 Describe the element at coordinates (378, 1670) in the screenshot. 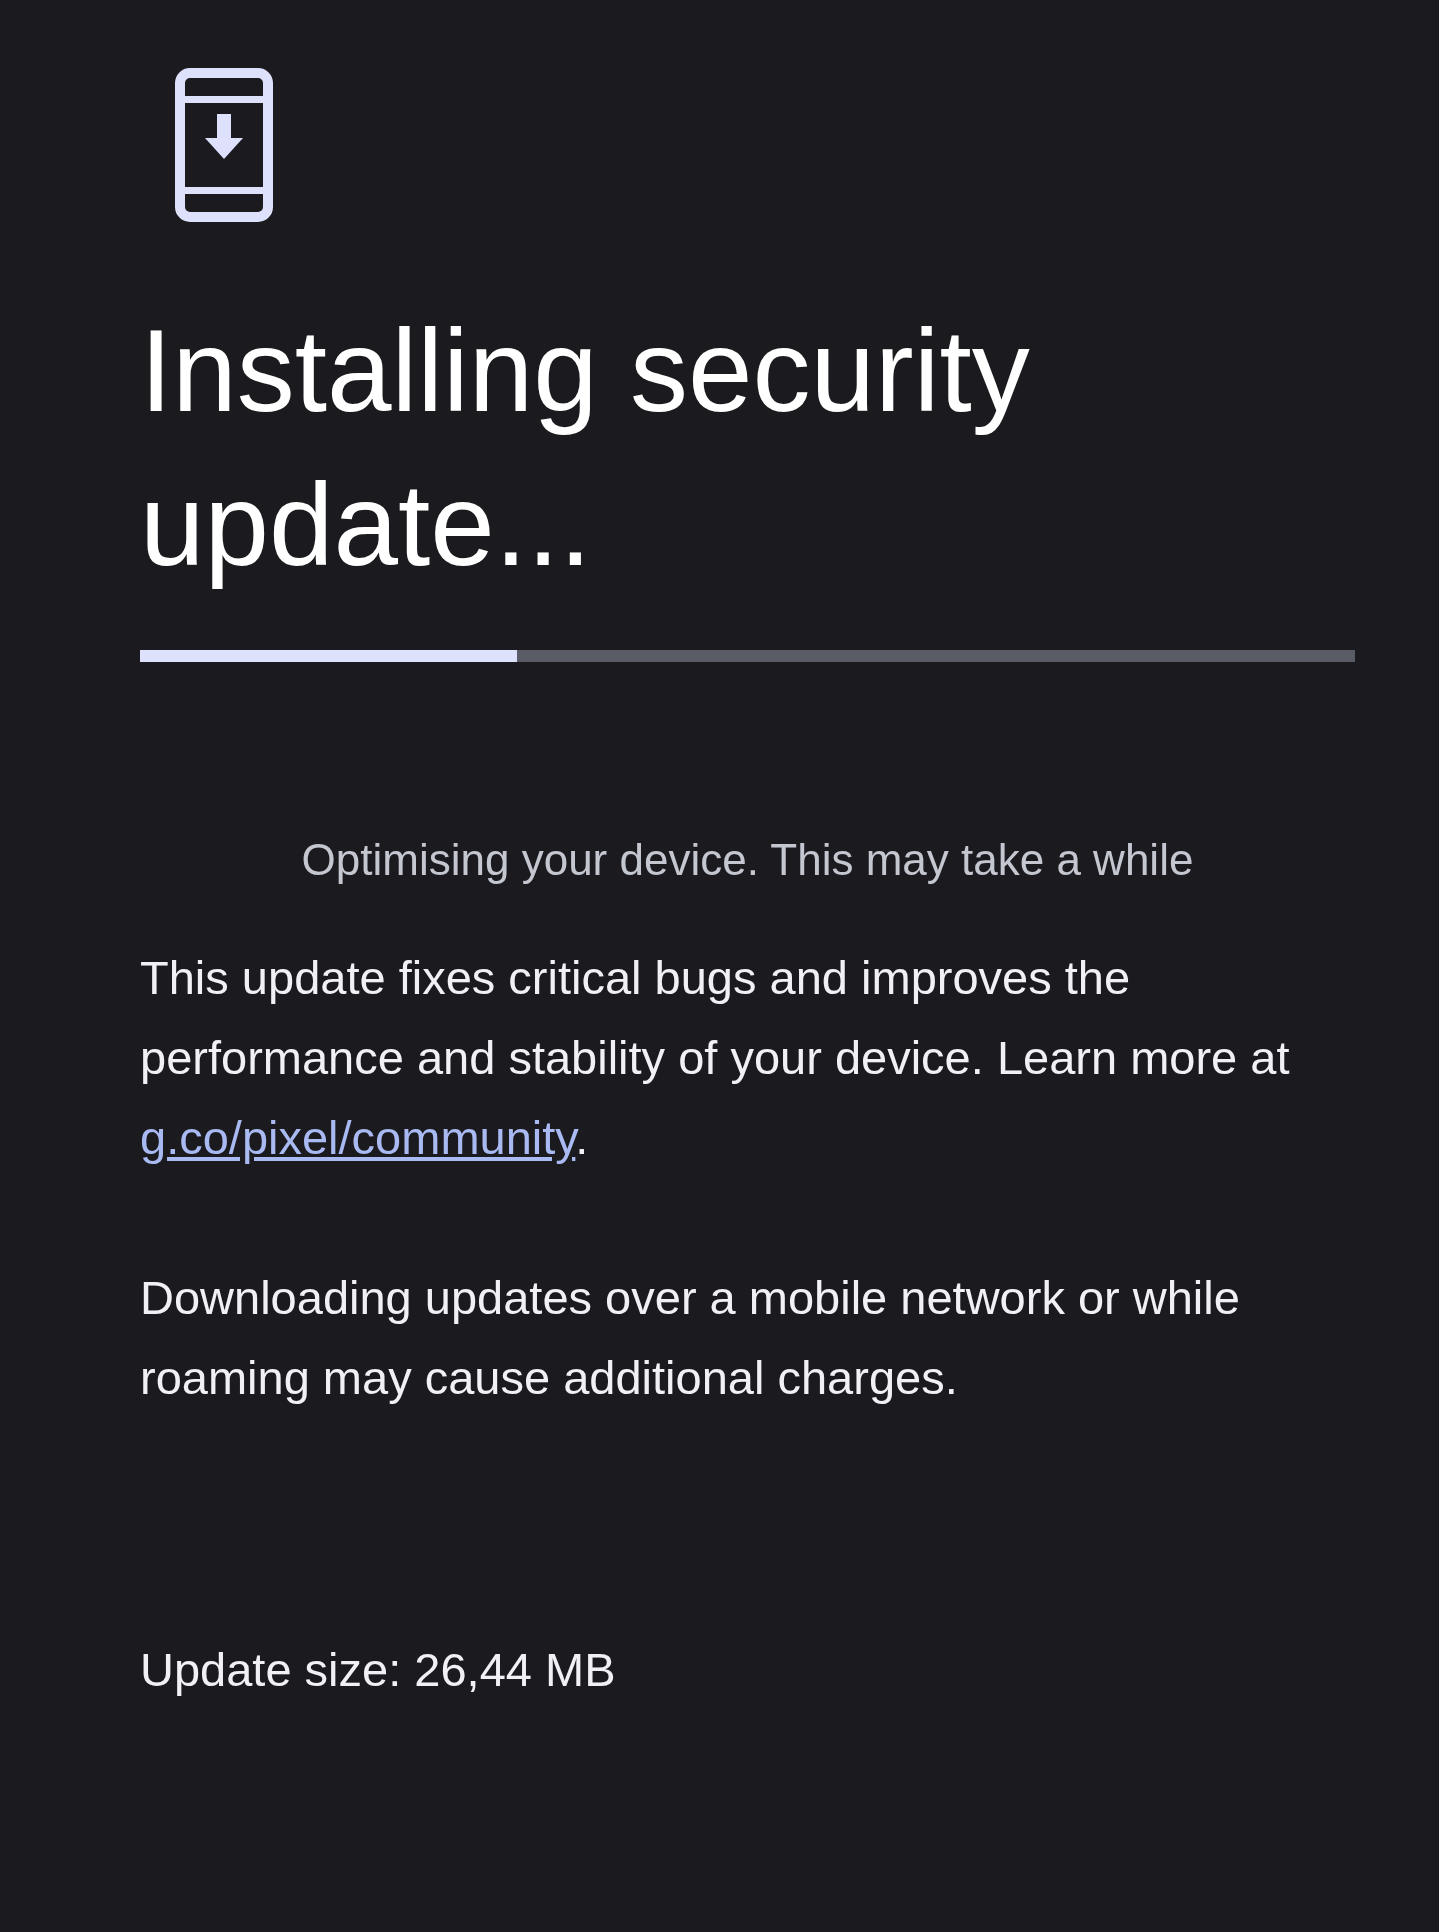

I see `update-size-text: Update size: 26,44 MB` at that location.